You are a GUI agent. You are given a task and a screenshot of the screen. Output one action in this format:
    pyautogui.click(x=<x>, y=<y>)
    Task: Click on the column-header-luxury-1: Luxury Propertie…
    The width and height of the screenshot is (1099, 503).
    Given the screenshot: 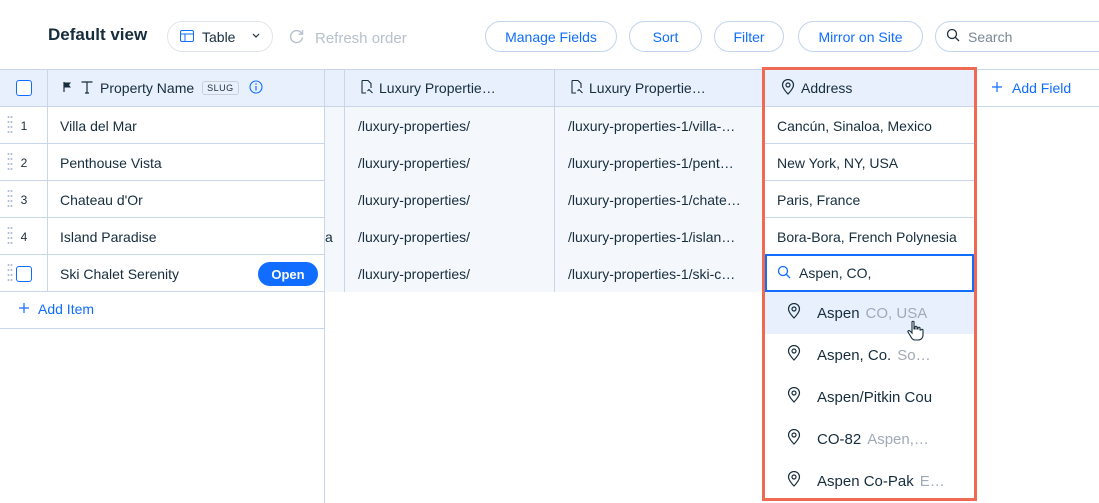 What is the action you would take?
    pyautogui.click(x=450, y=88)
    